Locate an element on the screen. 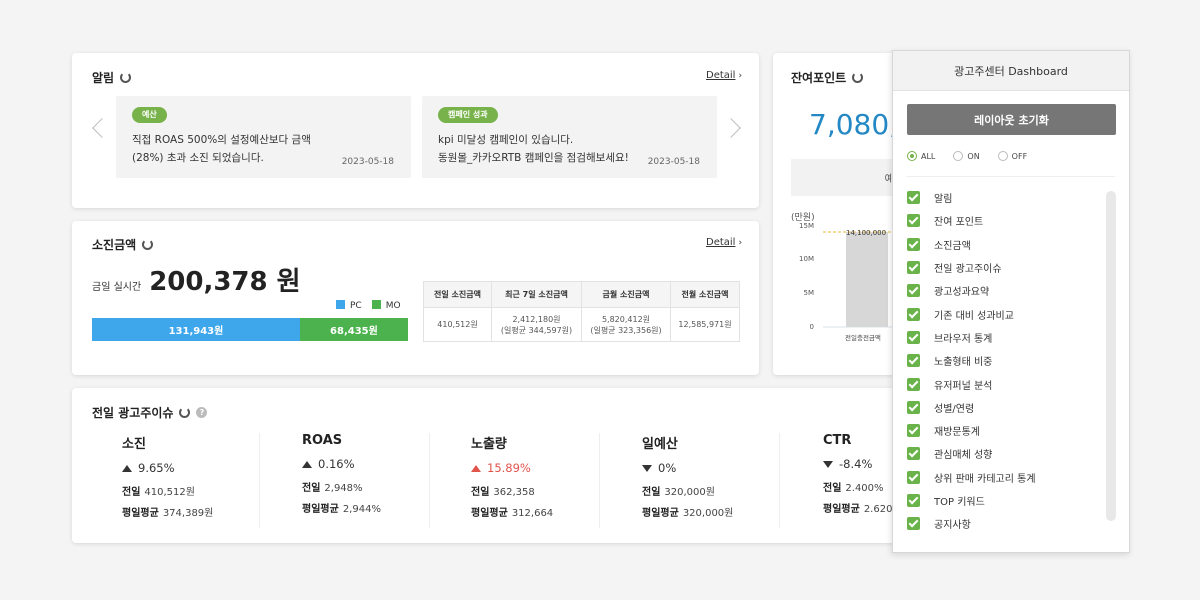 The height and width of the screenshot is (600, 1200). widget-checkbox-item: 재방문통계 is located at coordinates (1004, 430).